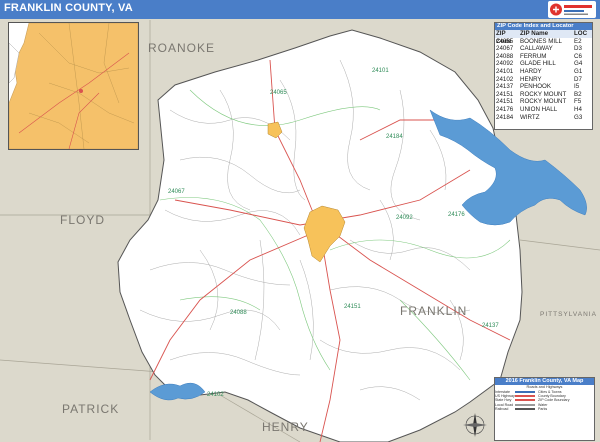  I want to click on route-label-24151: 24151, so click(352, 307).